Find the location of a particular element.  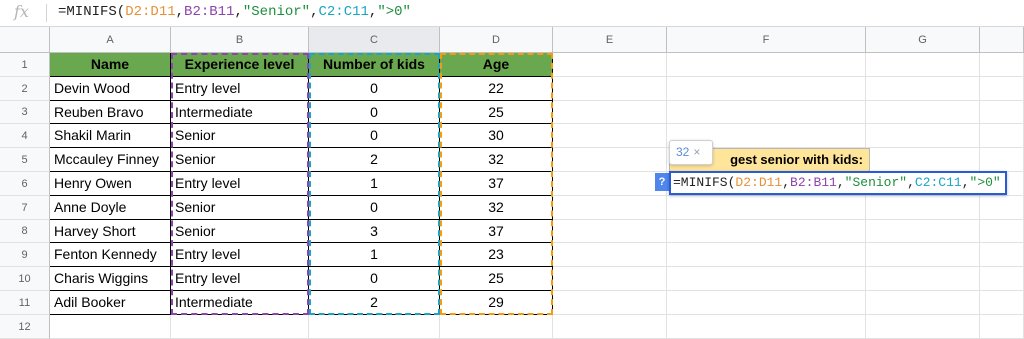

column-header-d: D is located at coordinates (496, 40).